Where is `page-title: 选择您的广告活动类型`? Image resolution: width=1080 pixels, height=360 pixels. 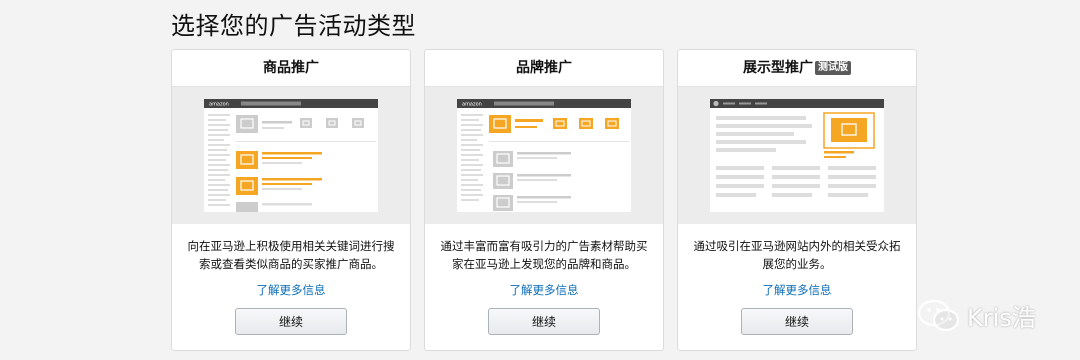
page-title: 选择您的广告活动类型 is located at coordinates (293, 26).